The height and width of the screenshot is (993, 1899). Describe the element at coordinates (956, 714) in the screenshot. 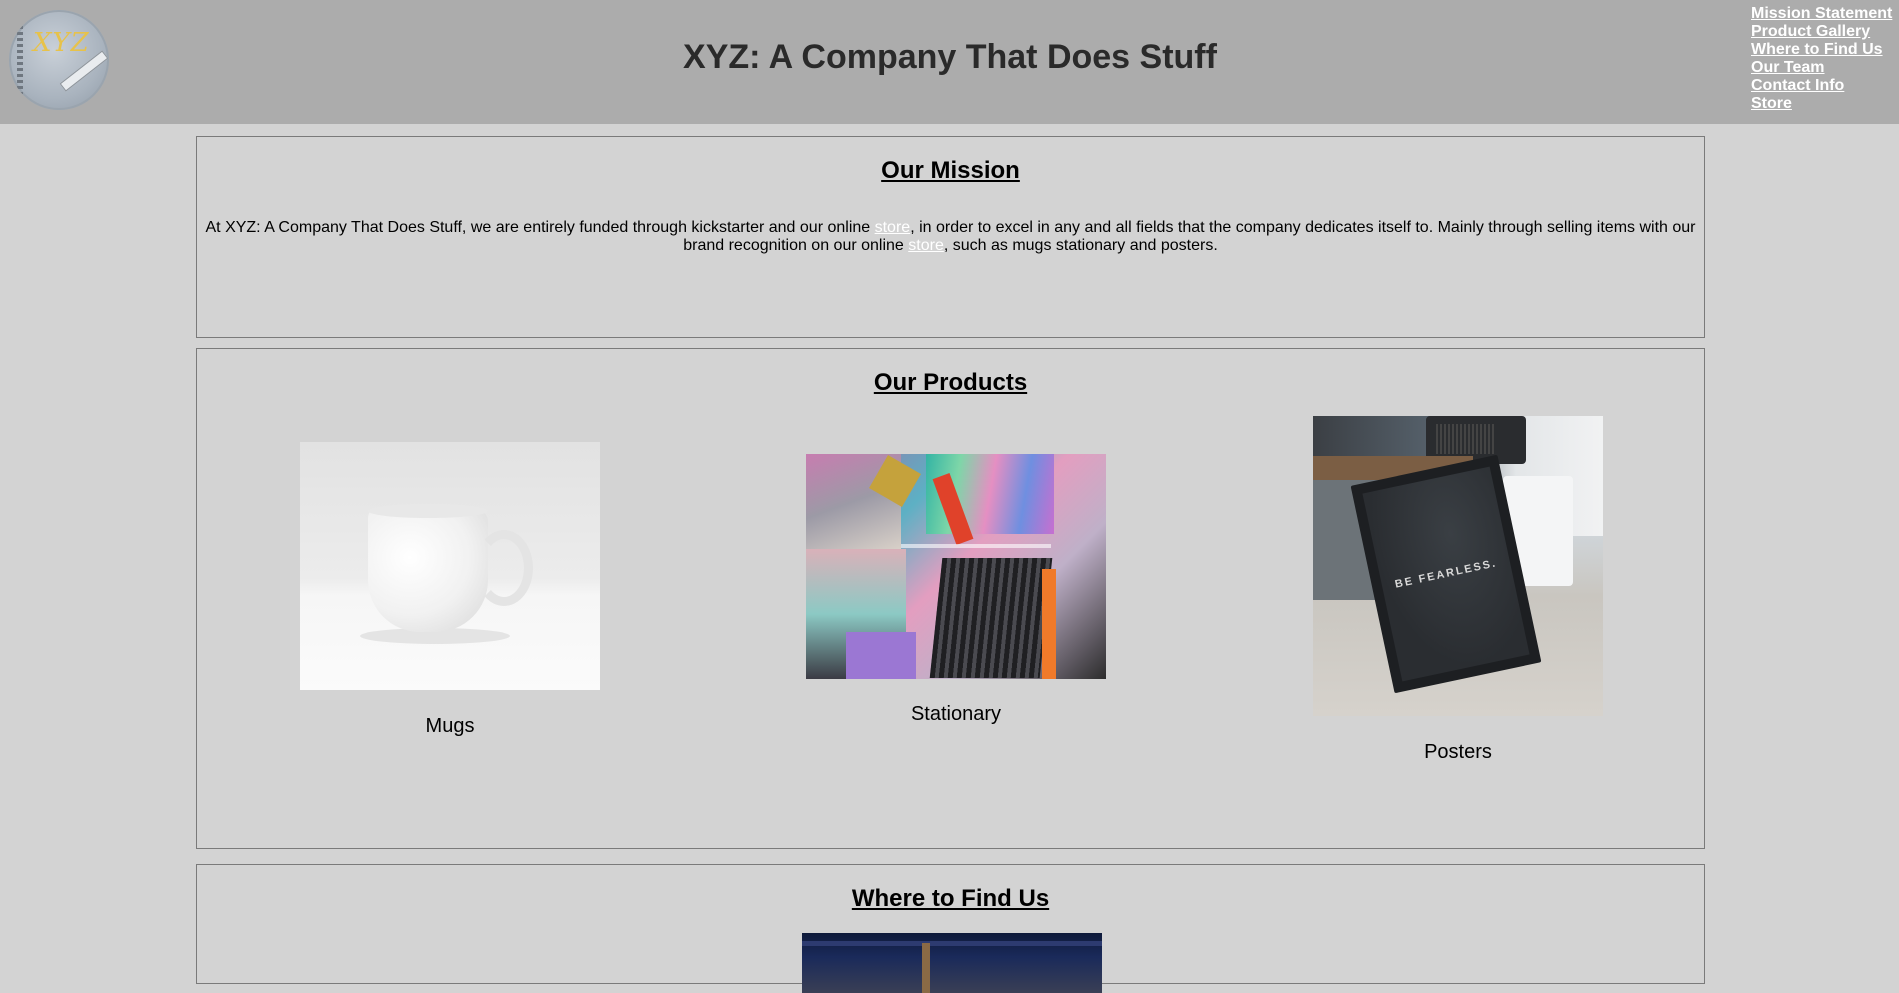

I see `product-label-stationary: Stationary` at that location.